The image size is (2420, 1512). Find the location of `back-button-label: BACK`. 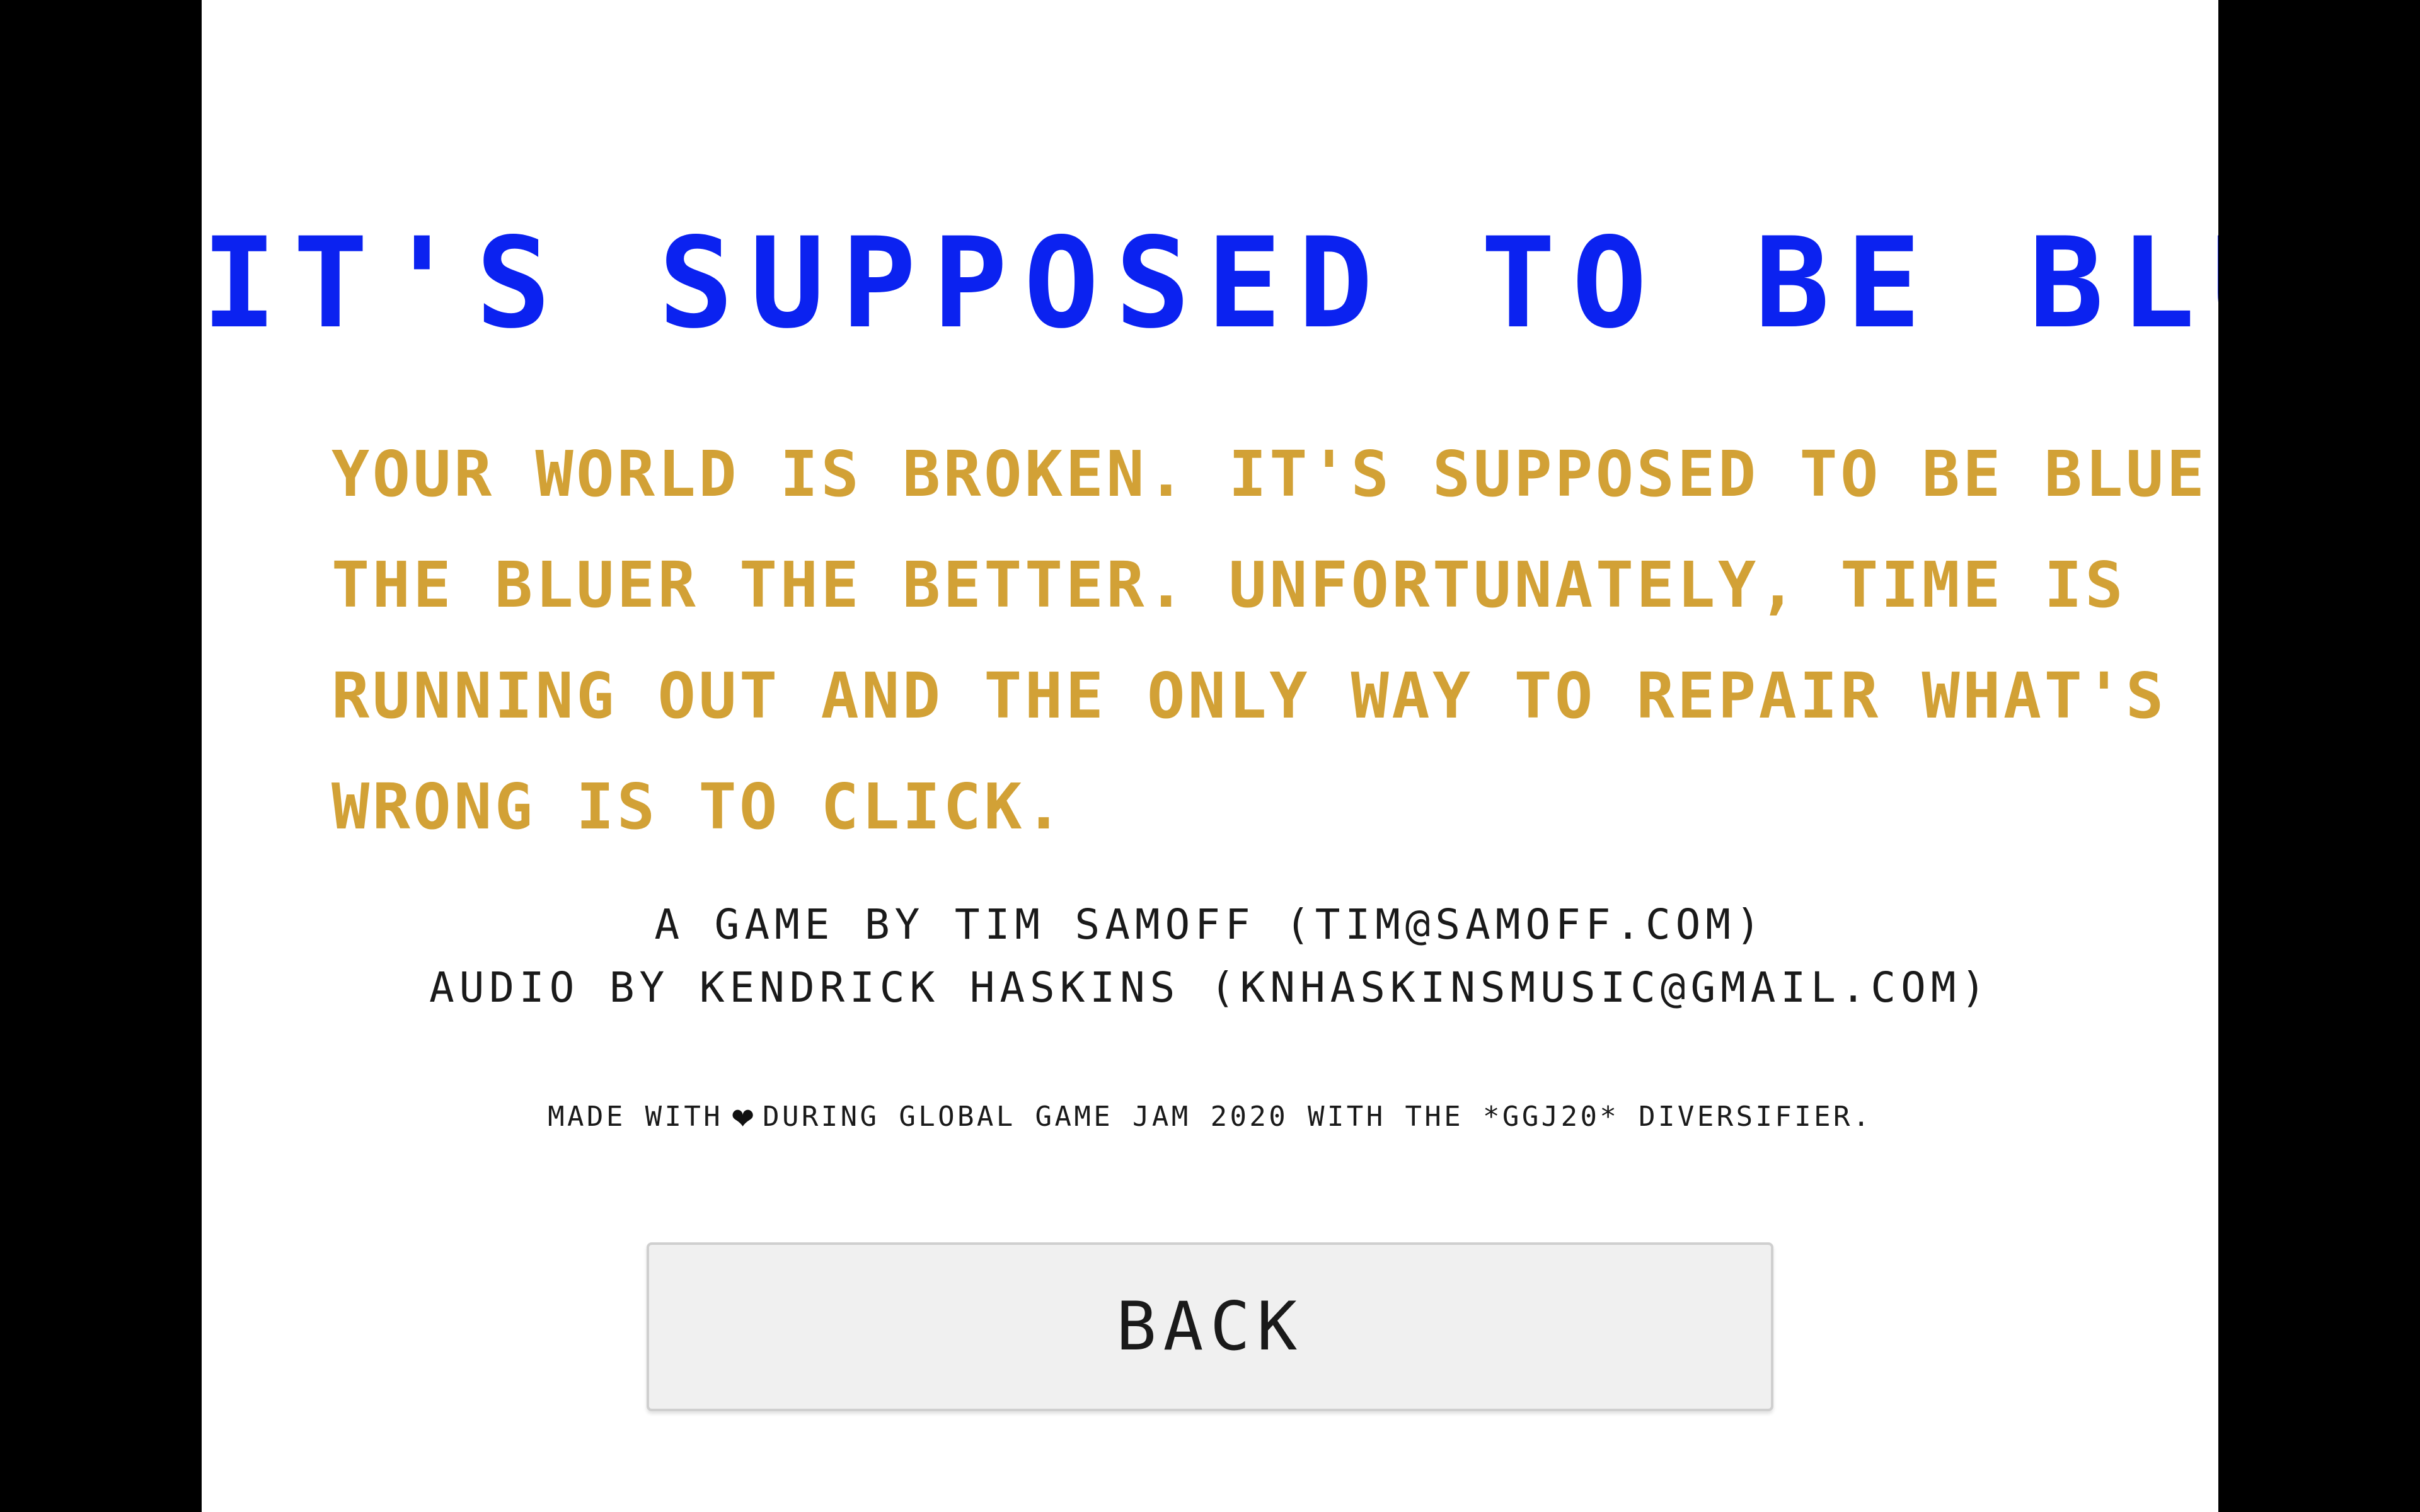

back-button-label: BACK is located at coordinates (1210, 1326).